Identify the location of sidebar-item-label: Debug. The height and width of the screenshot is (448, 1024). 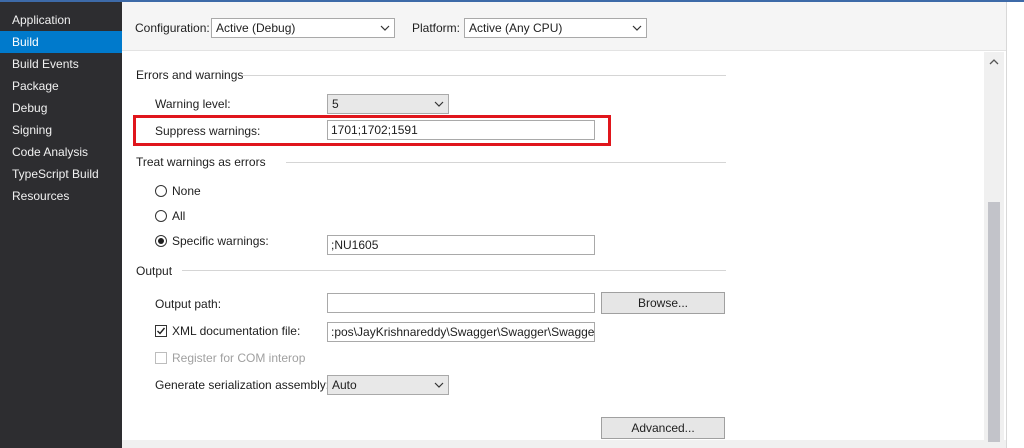
(30, 108).